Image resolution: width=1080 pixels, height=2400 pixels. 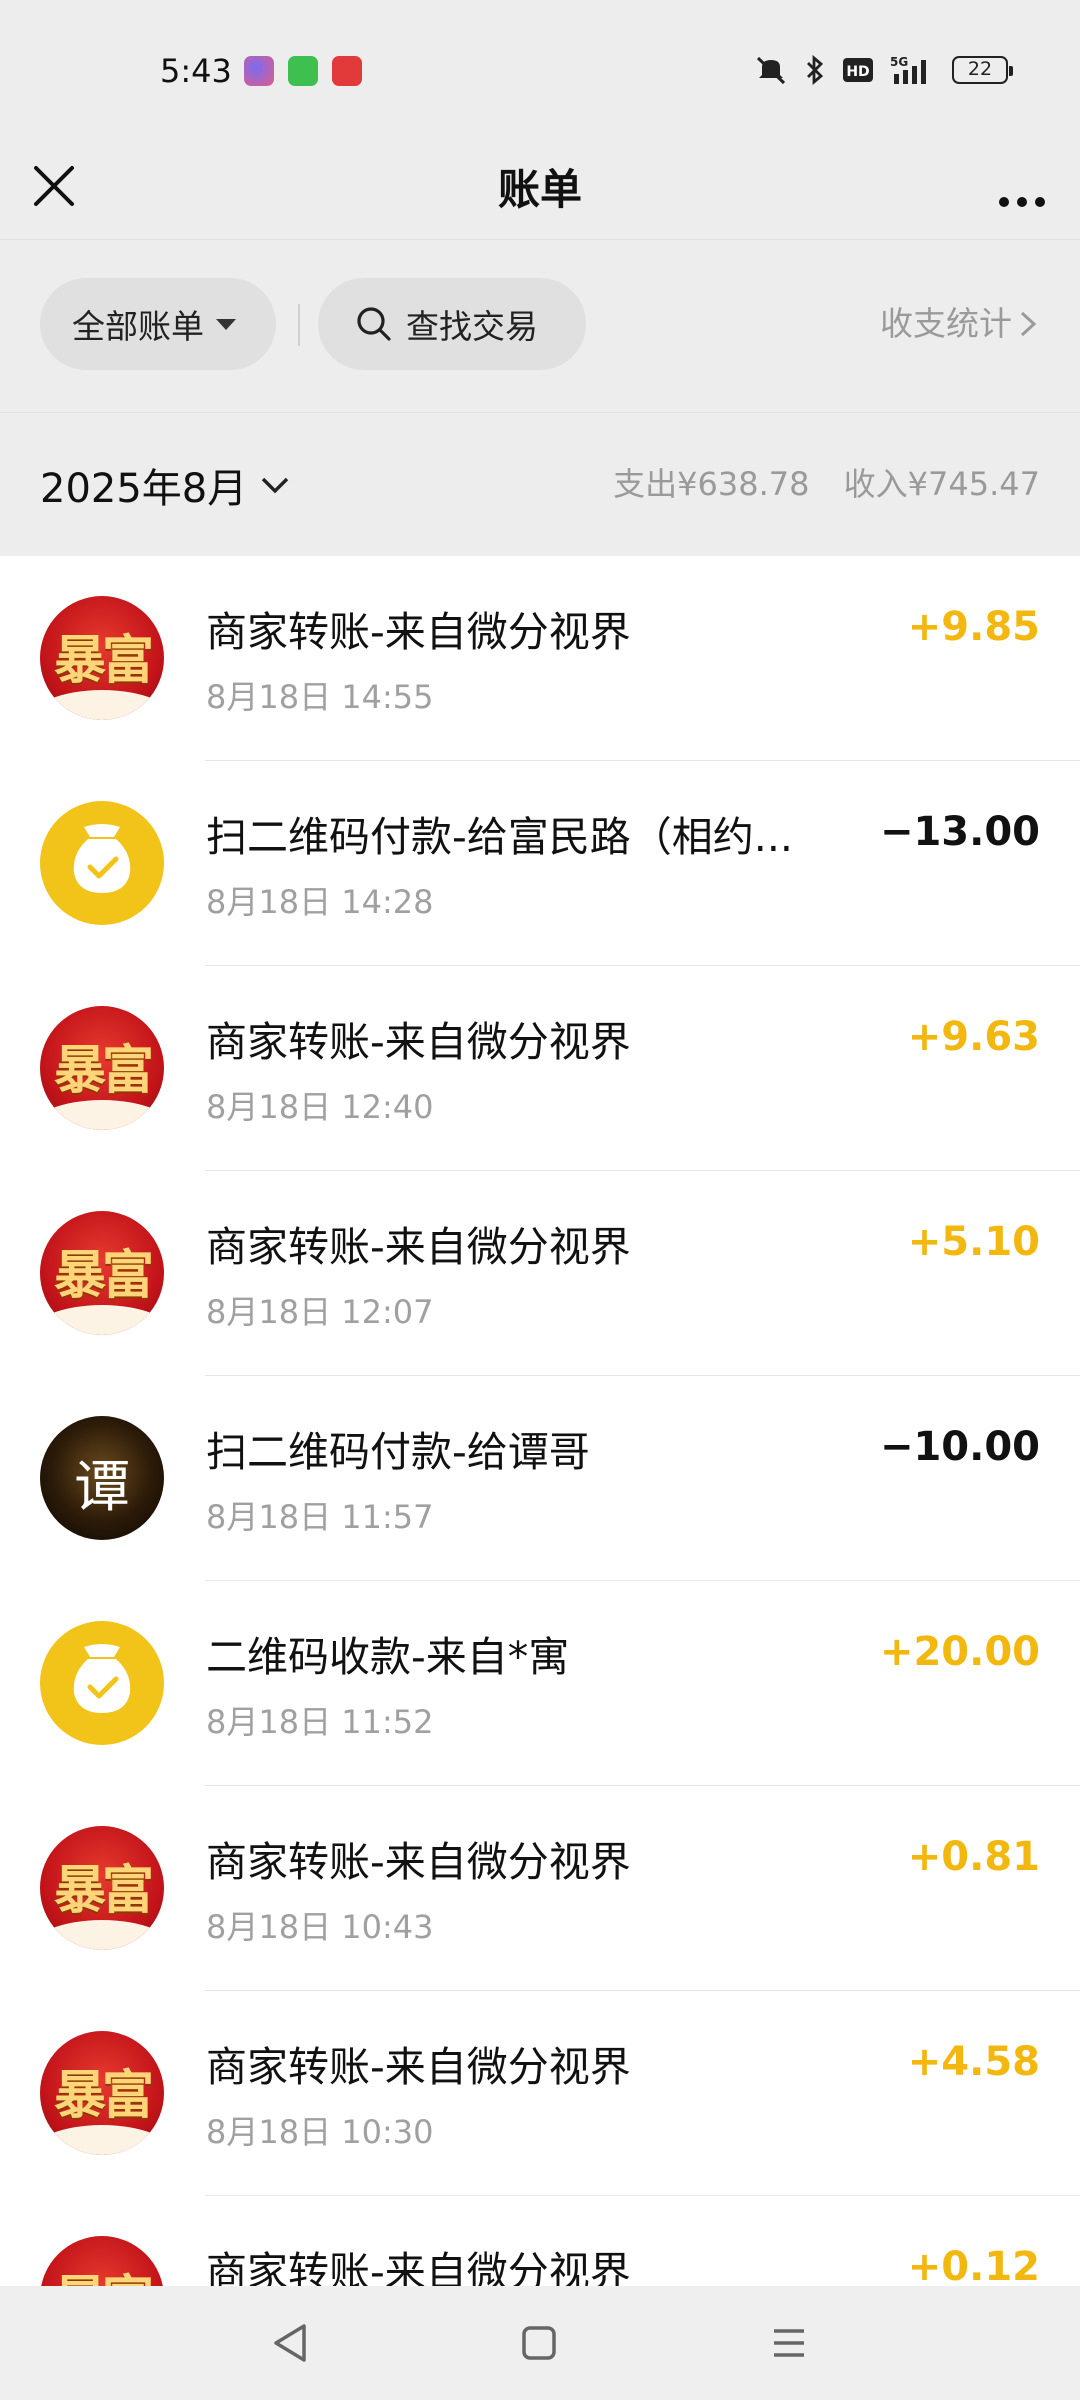 What do you see at coordinates (973, 627) in the screenshot?
I see `transaction-amount: +9.85` at bounding box center [973, 627].